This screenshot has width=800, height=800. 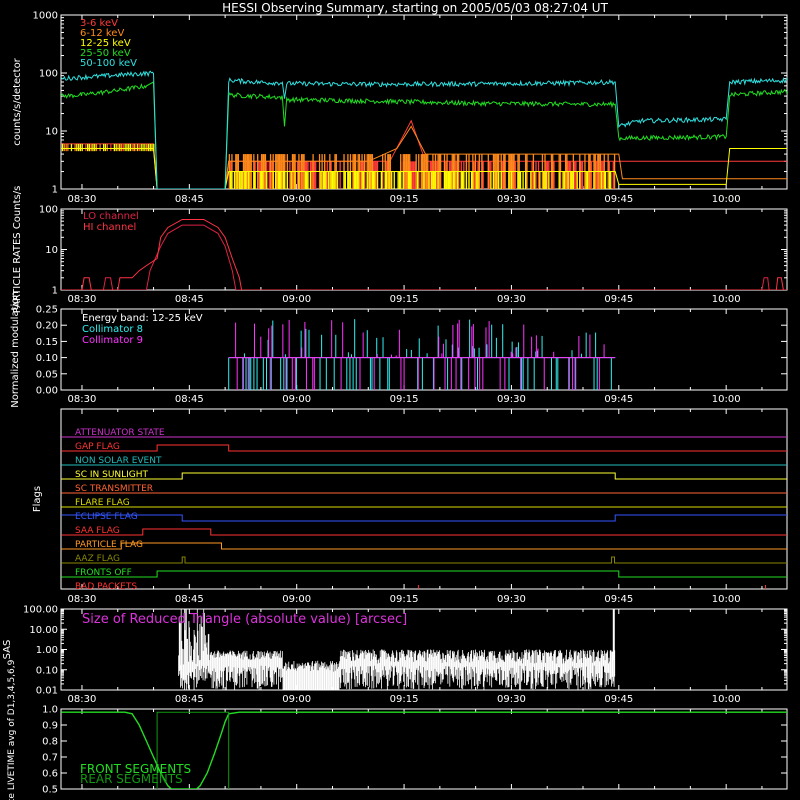 What do you see at coordinates (55, 291) in the screenshot?
I see `particle-ytick-label: 1` at bounding box center [55, 291].